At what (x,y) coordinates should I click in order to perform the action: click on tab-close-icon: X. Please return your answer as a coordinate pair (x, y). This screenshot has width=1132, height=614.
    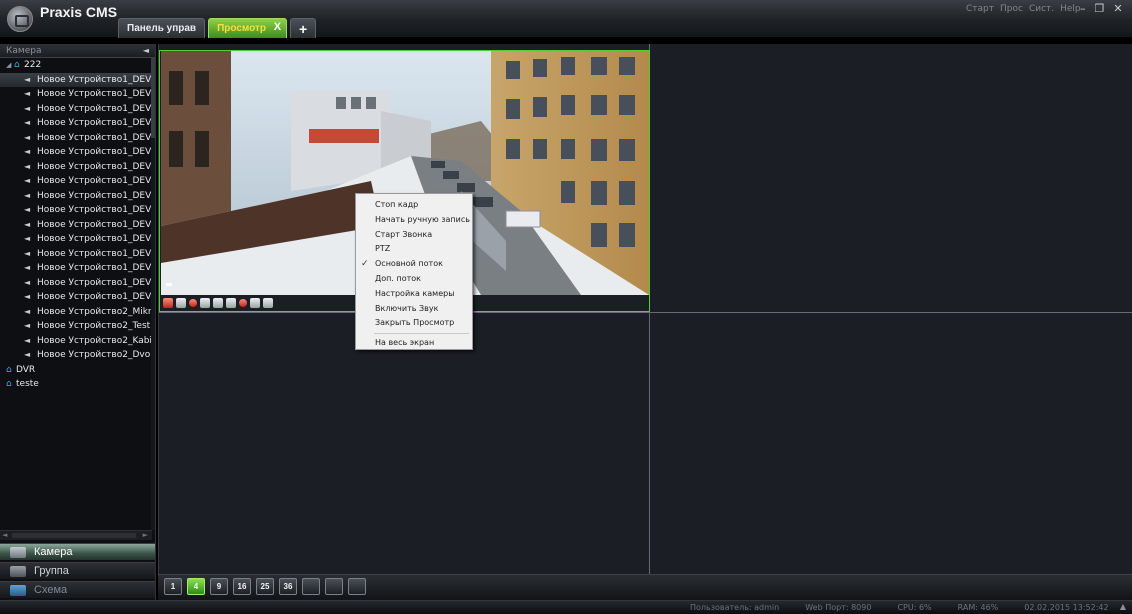
    Looking at the image, I should click on (277, 27).